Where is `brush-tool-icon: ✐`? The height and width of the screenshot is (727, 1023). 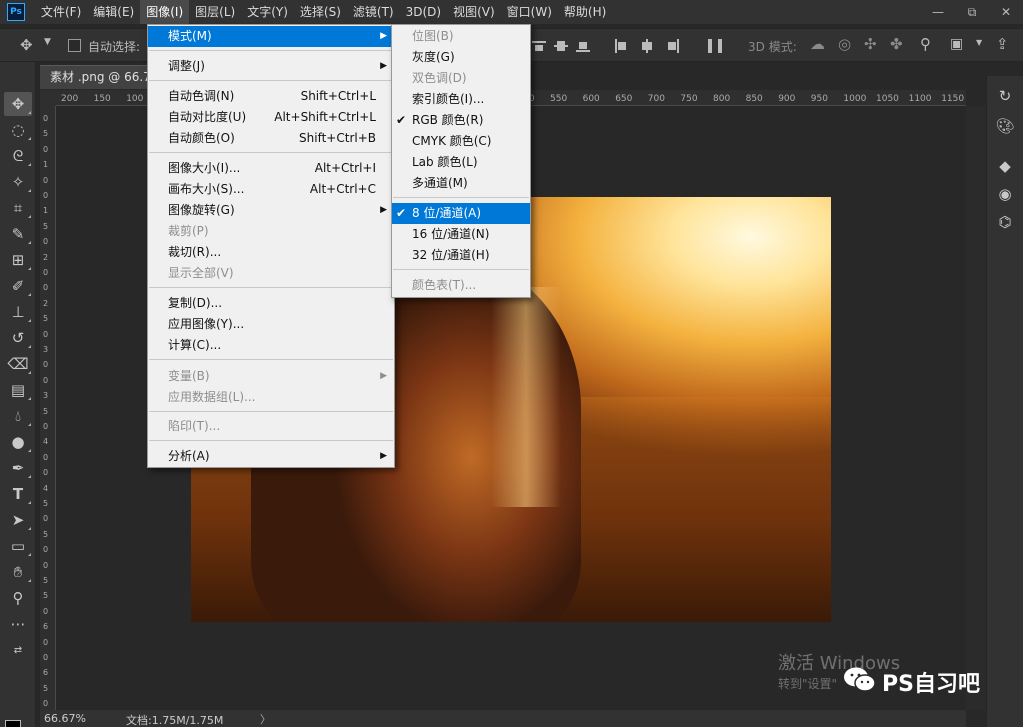 brush-tool-icon: ✐ is located at coordinates (18, 286).